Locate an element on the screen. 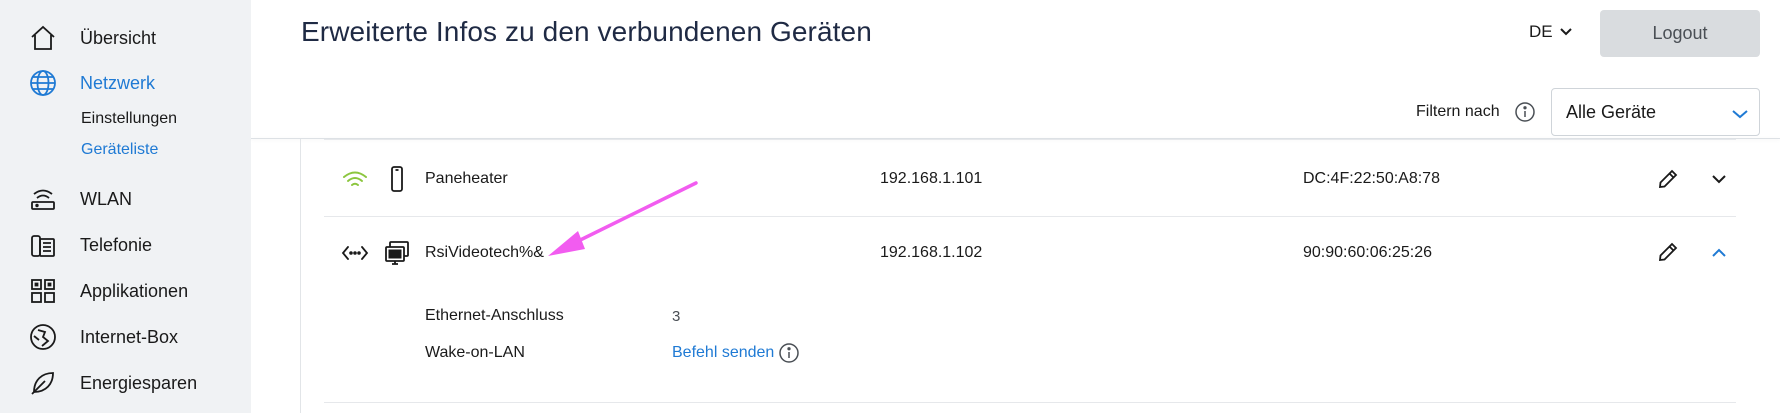 Image resolution: width=1780 pixels, height=413 pixels. language-label: DE is located at coordinates (1541, 31).